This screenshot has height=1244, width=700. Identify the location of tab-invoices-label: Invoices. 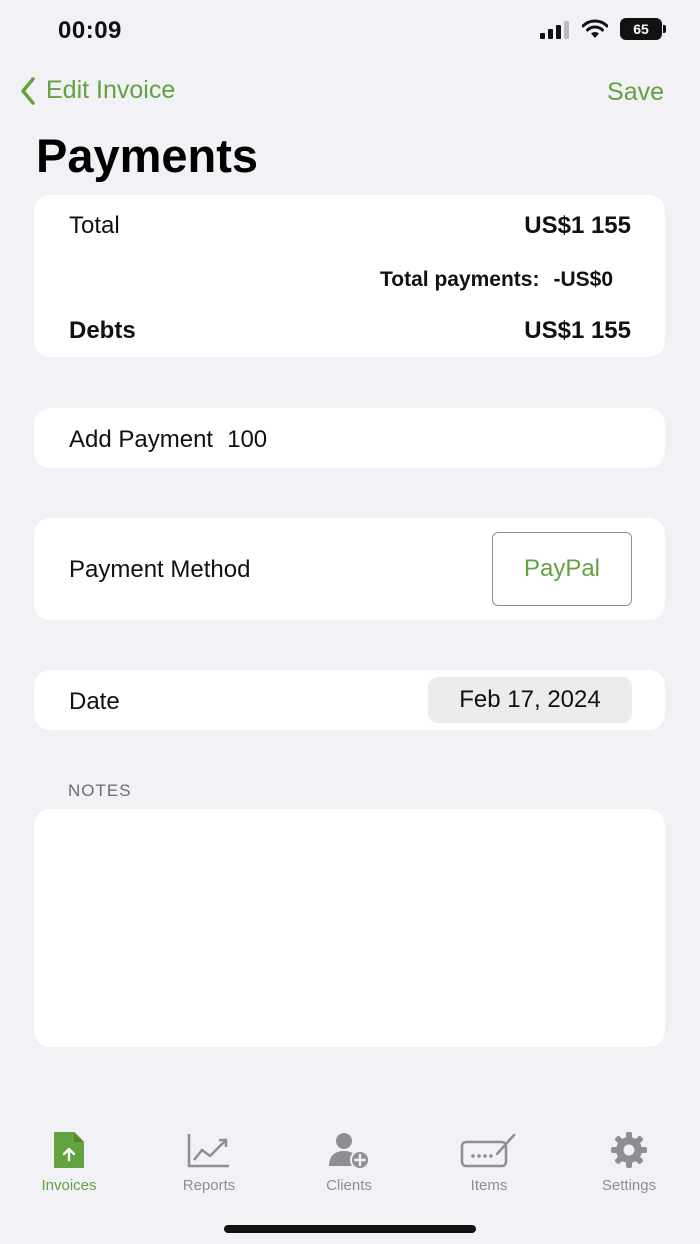
(69, 1185).